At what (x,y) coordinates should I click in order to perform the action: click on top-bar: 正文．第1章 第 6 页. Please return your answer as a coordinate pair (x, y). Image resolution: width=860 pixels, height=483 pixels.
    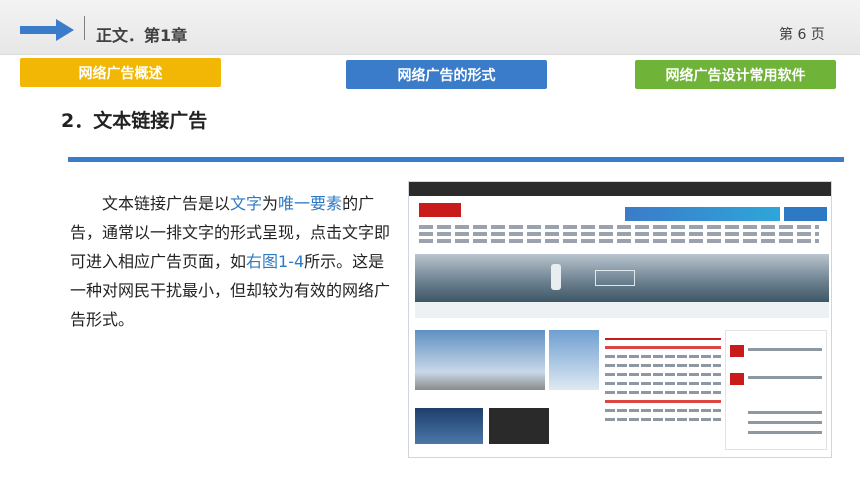
    Looking at the image, I should click on (430, 27).